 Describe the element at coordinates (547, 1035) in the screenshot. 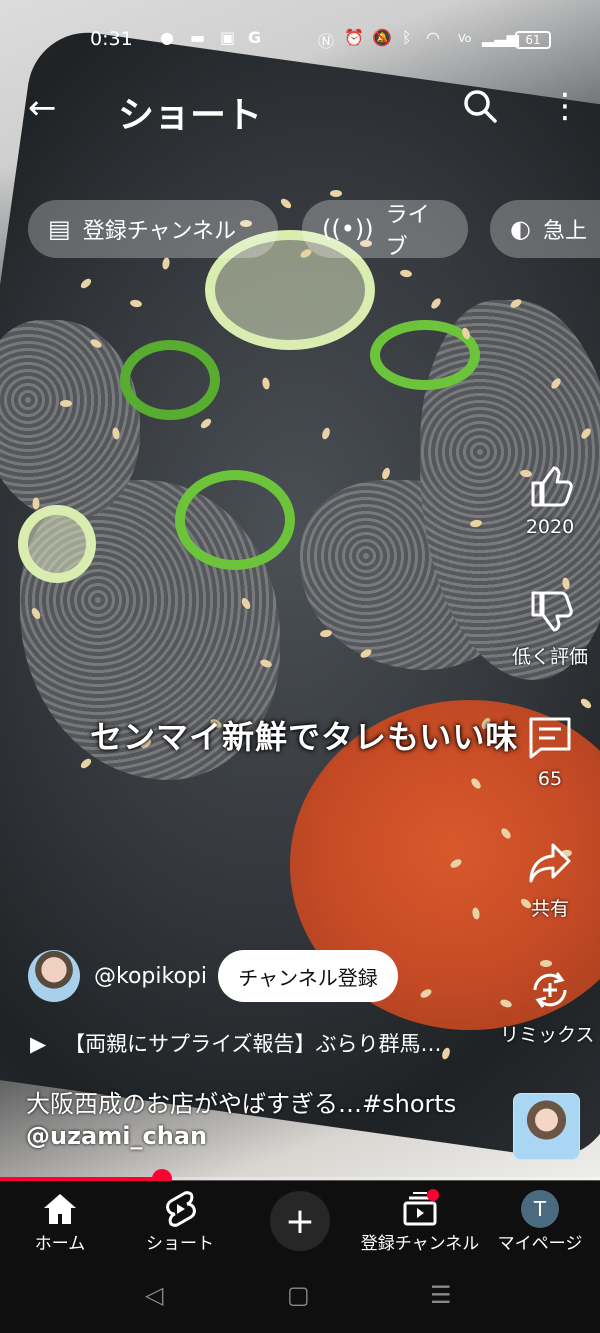

I see `remix-label: リミックス` at that location.